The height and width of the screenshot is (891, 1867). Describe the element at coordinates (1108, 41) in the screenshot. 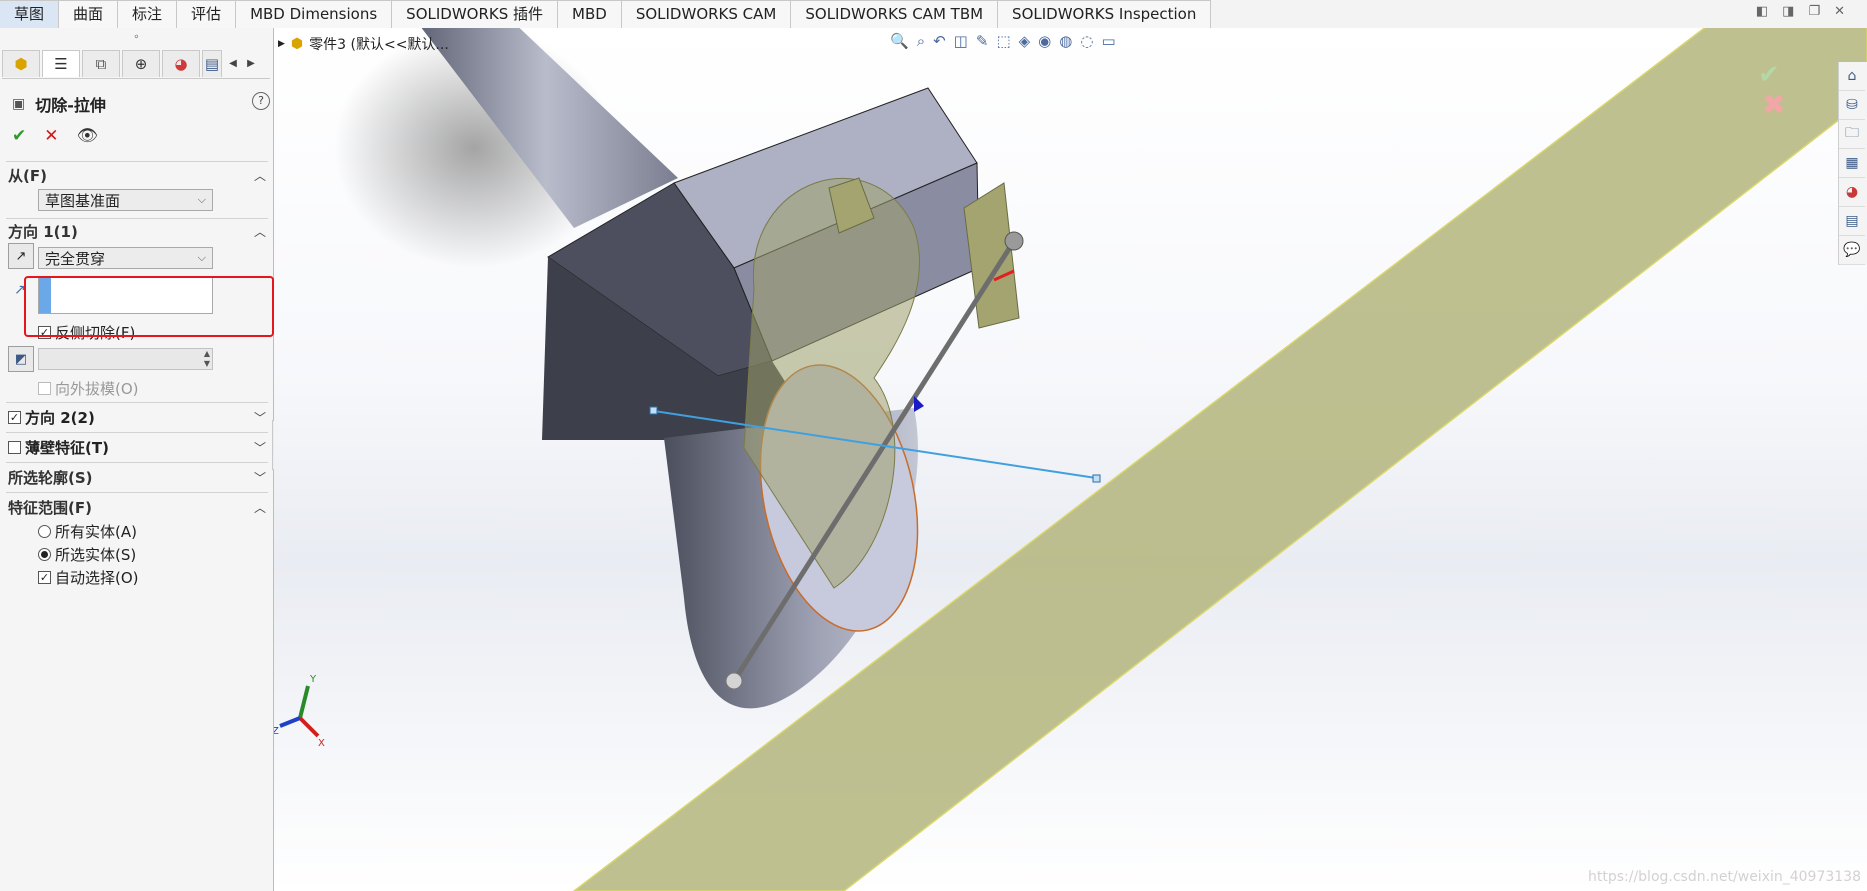

I see `view-settings-icon: ▭` at that location.